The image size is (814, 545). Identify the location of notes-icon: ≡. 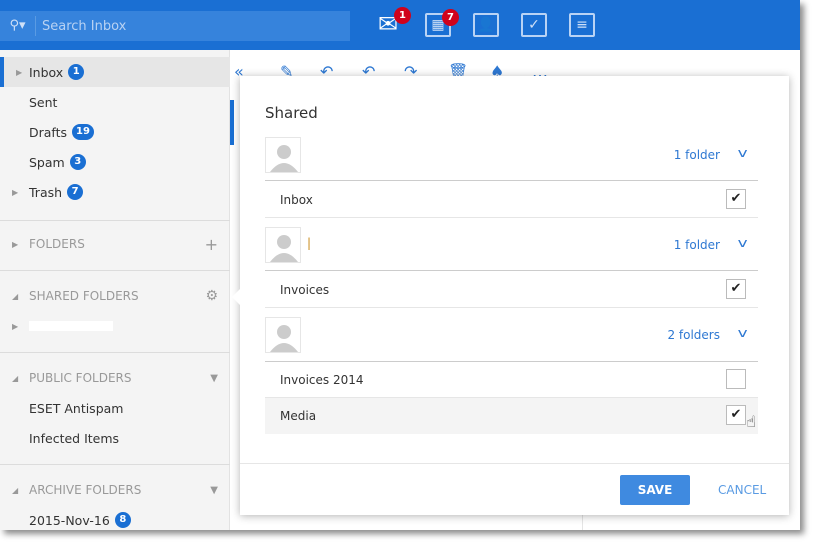
(582, 25).